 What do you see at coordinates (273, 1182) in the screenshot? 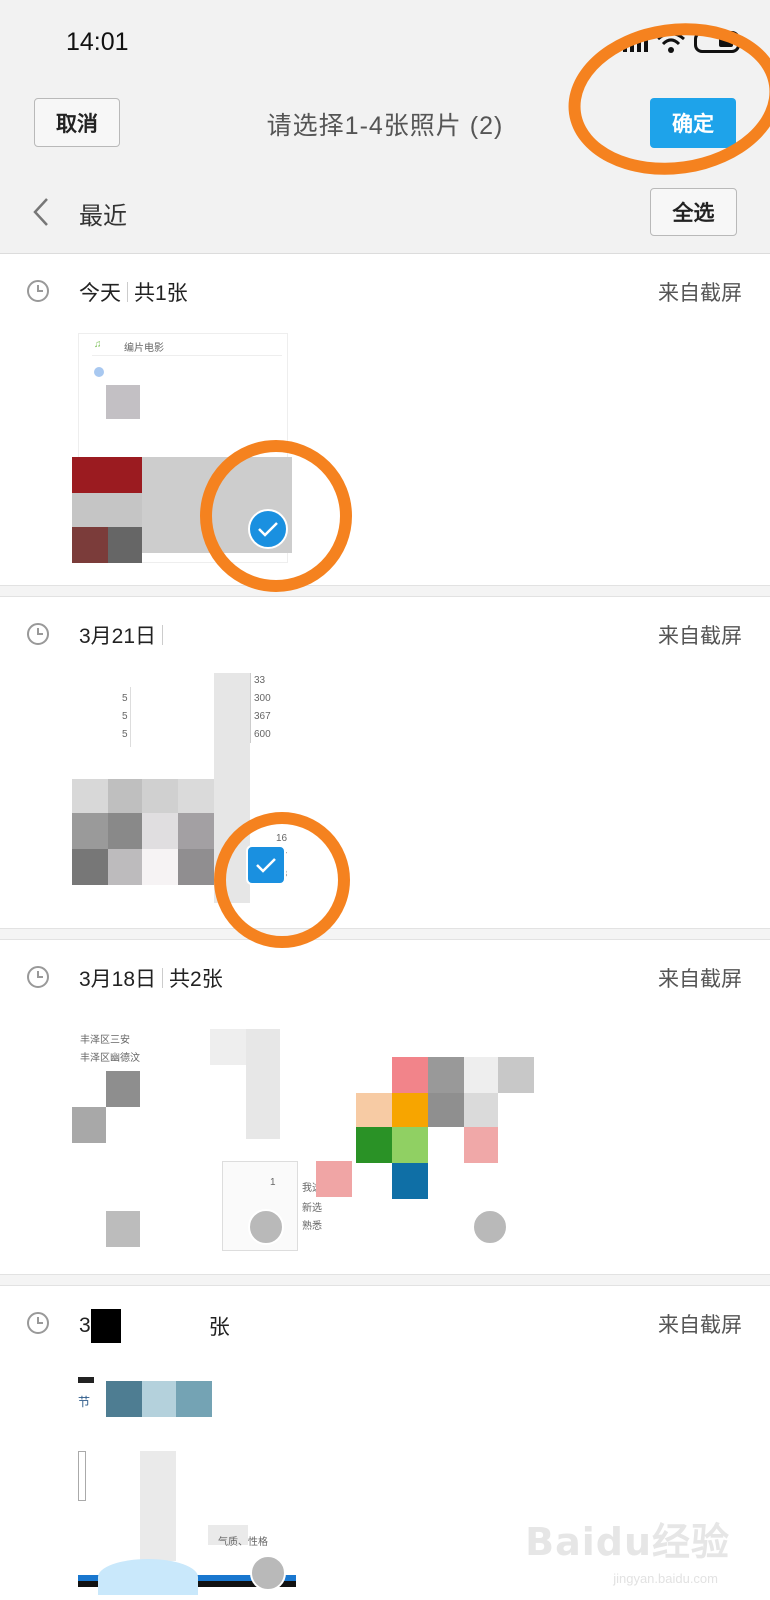
I see `thumb-text: 1` at bounding box center [273, 1182].